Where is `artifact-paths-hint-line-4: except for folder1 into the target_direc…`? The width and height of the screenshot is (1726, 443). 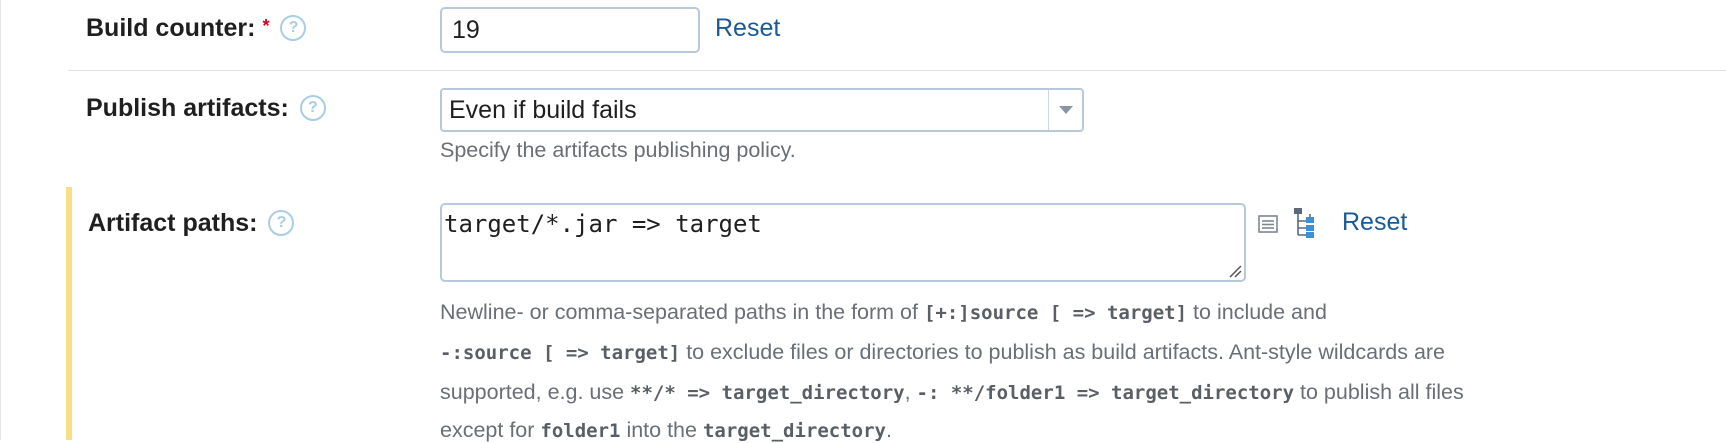
artifact-paths-hint-line-4: except for folder1 into the target_direc… is located at coordinates (666, 430).